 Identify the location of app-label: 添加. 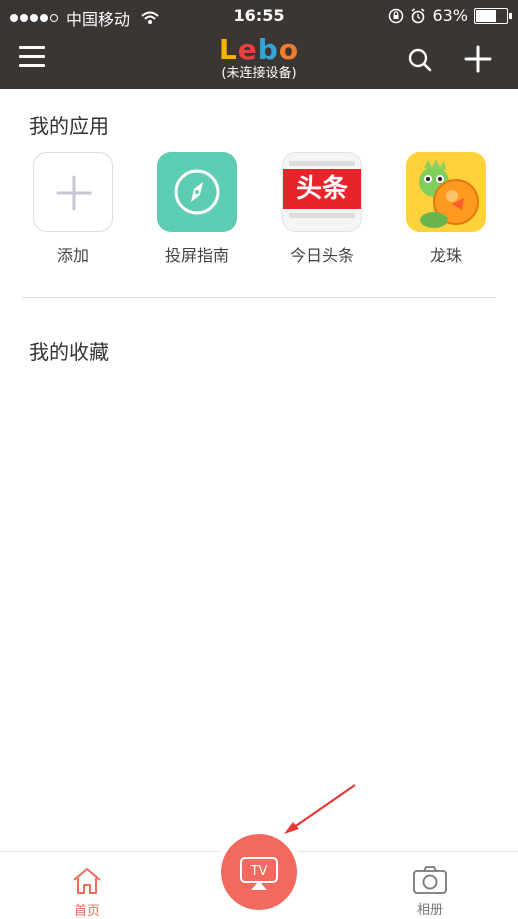
(72, 255).